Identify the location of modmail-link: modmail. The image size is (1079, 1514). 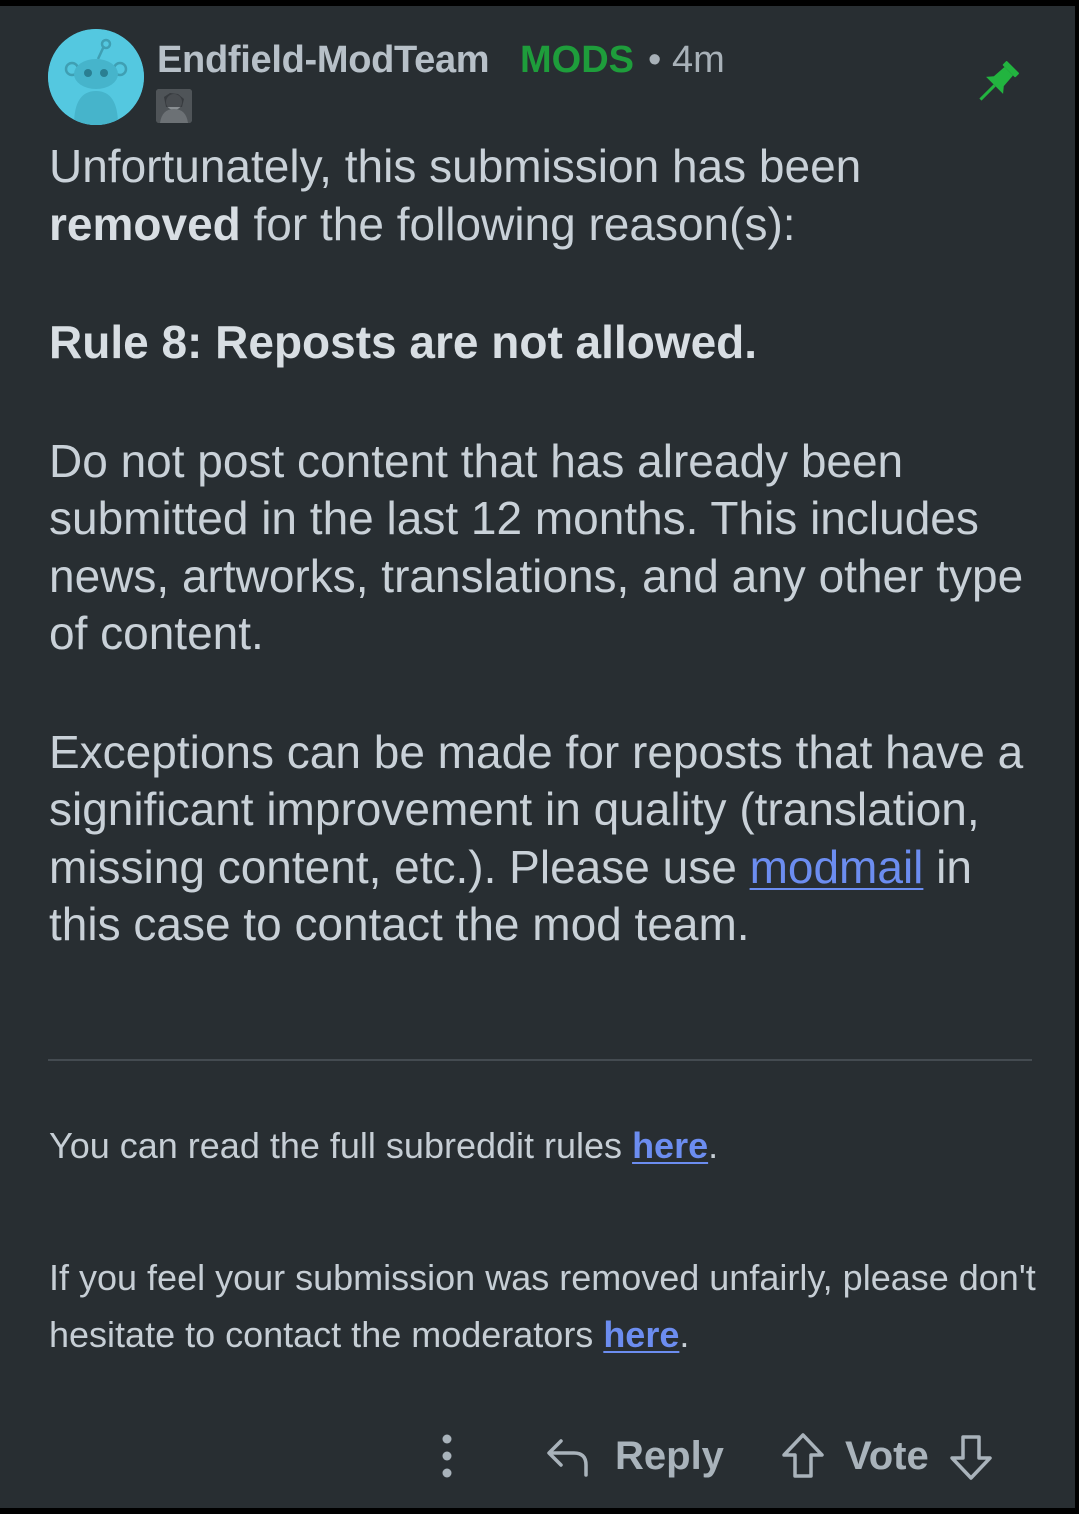
(837, 867).